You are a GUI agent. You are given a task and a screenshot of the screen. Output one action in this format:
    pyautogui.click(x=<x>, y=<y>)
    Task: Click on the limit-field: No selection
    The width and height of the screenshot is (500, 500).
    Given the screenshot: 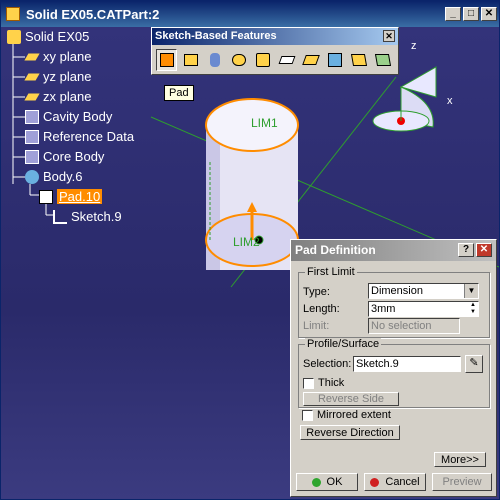 What is the action you would take?
    pyautogui.click(x=414, y=326)
    